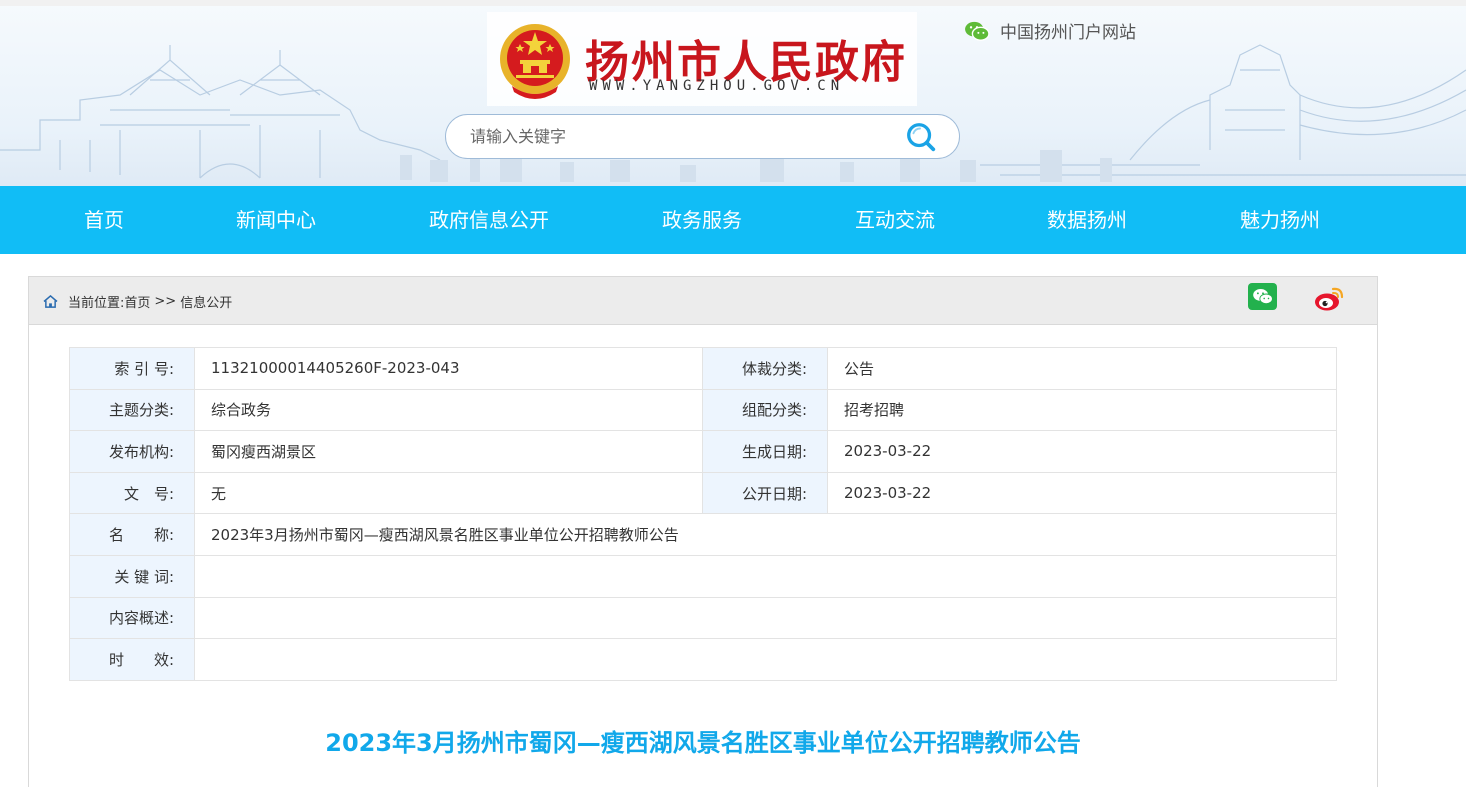 Image resolution: width=1466 pixels, height=787 pixels. I want to click on weibo-share-icon, so click(1330, 298).